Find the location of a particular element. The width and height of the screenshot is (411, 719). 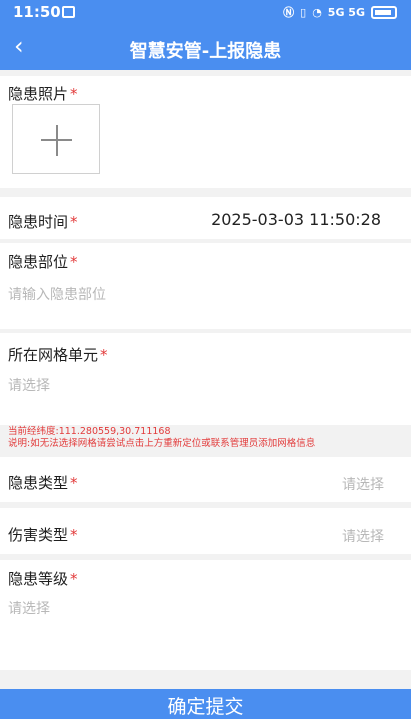

injury-type-label: 伤害类型 * is located at coordinates (43, 534).